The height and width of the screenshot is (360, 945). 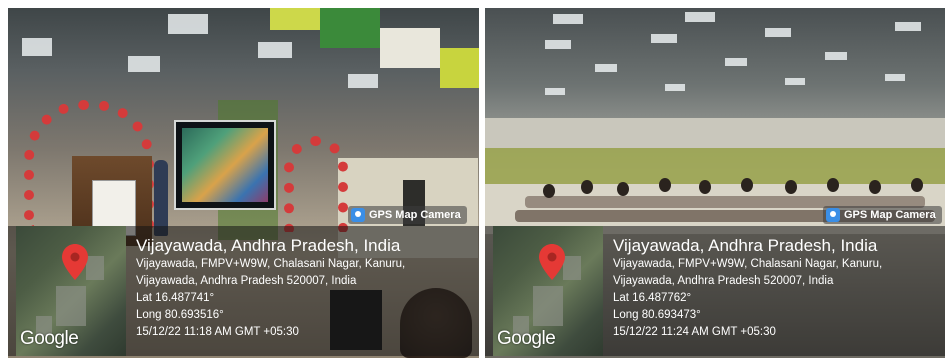 I want to click on presentation-slide, so click(x=225, y=165).